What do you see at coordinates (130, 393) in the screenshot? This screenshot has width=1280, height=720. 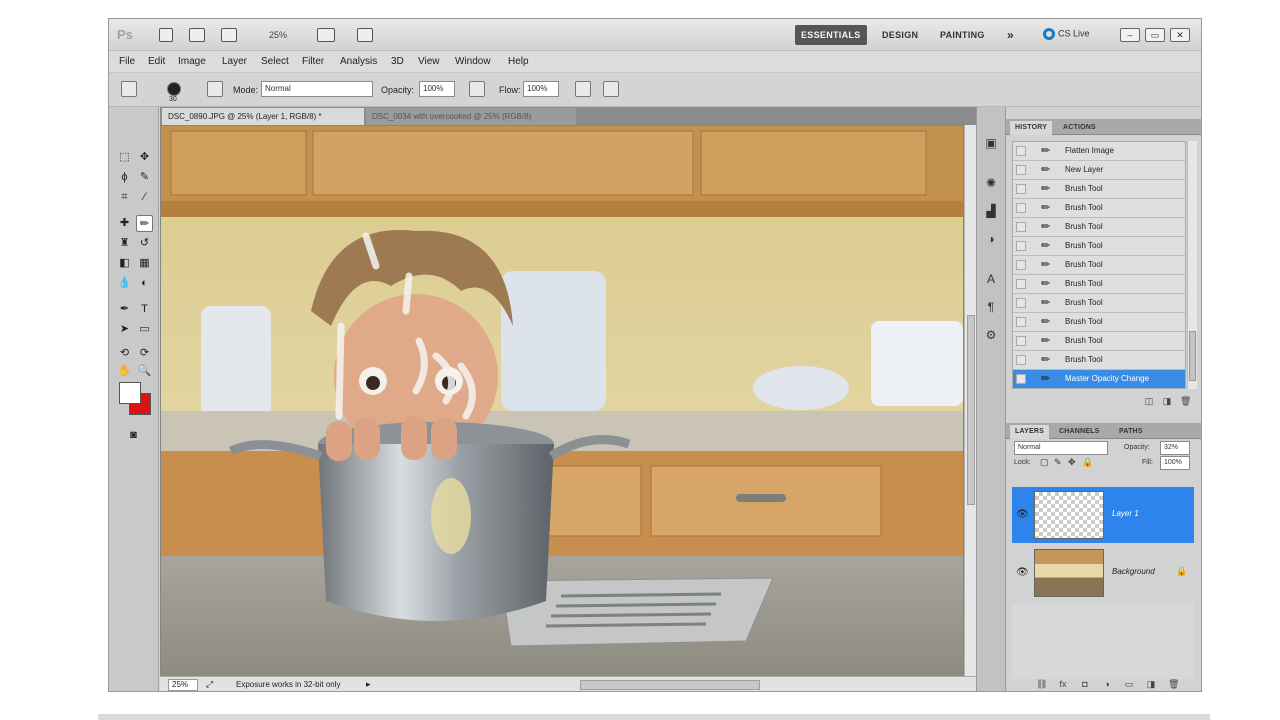 I see `foreground-color-swatch` at bounding box center [130, 393].